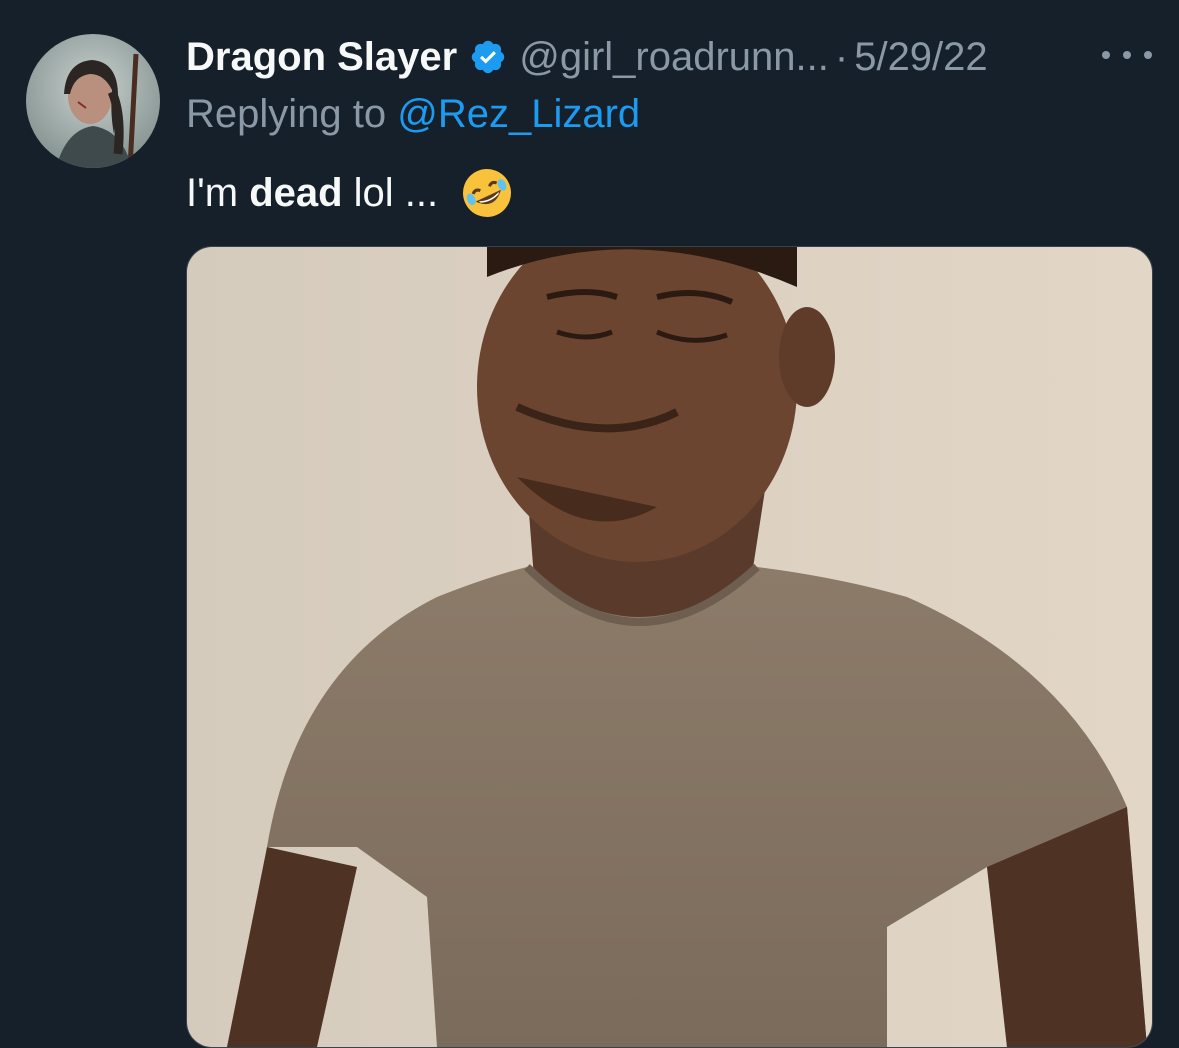 The height and width of the screenshot is (1048, 1179). Describe the element at coordinates (218, 192) in the screenshot. I see `tweet-text-start: I'm` at that location.